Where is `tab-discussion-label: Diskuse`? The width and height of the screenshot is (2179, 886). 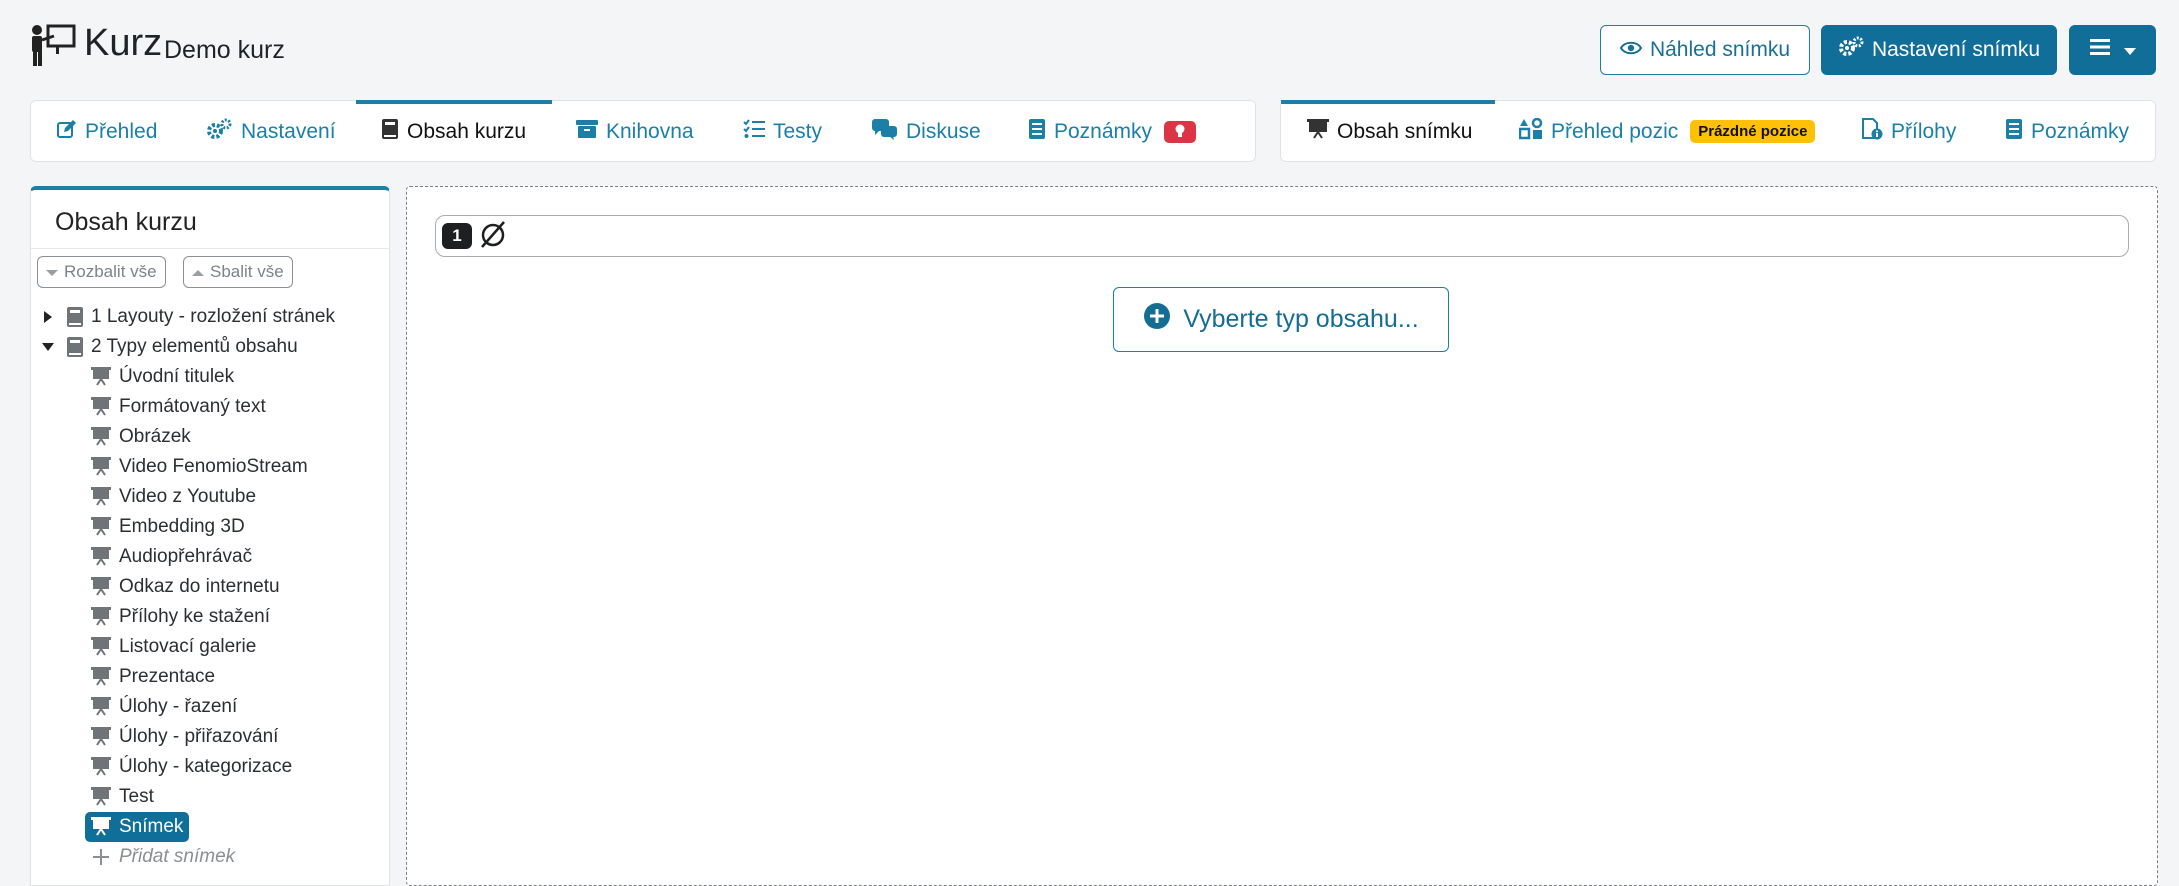
tab-discussion-label: Diskuse is located at coordinates (943, 131).